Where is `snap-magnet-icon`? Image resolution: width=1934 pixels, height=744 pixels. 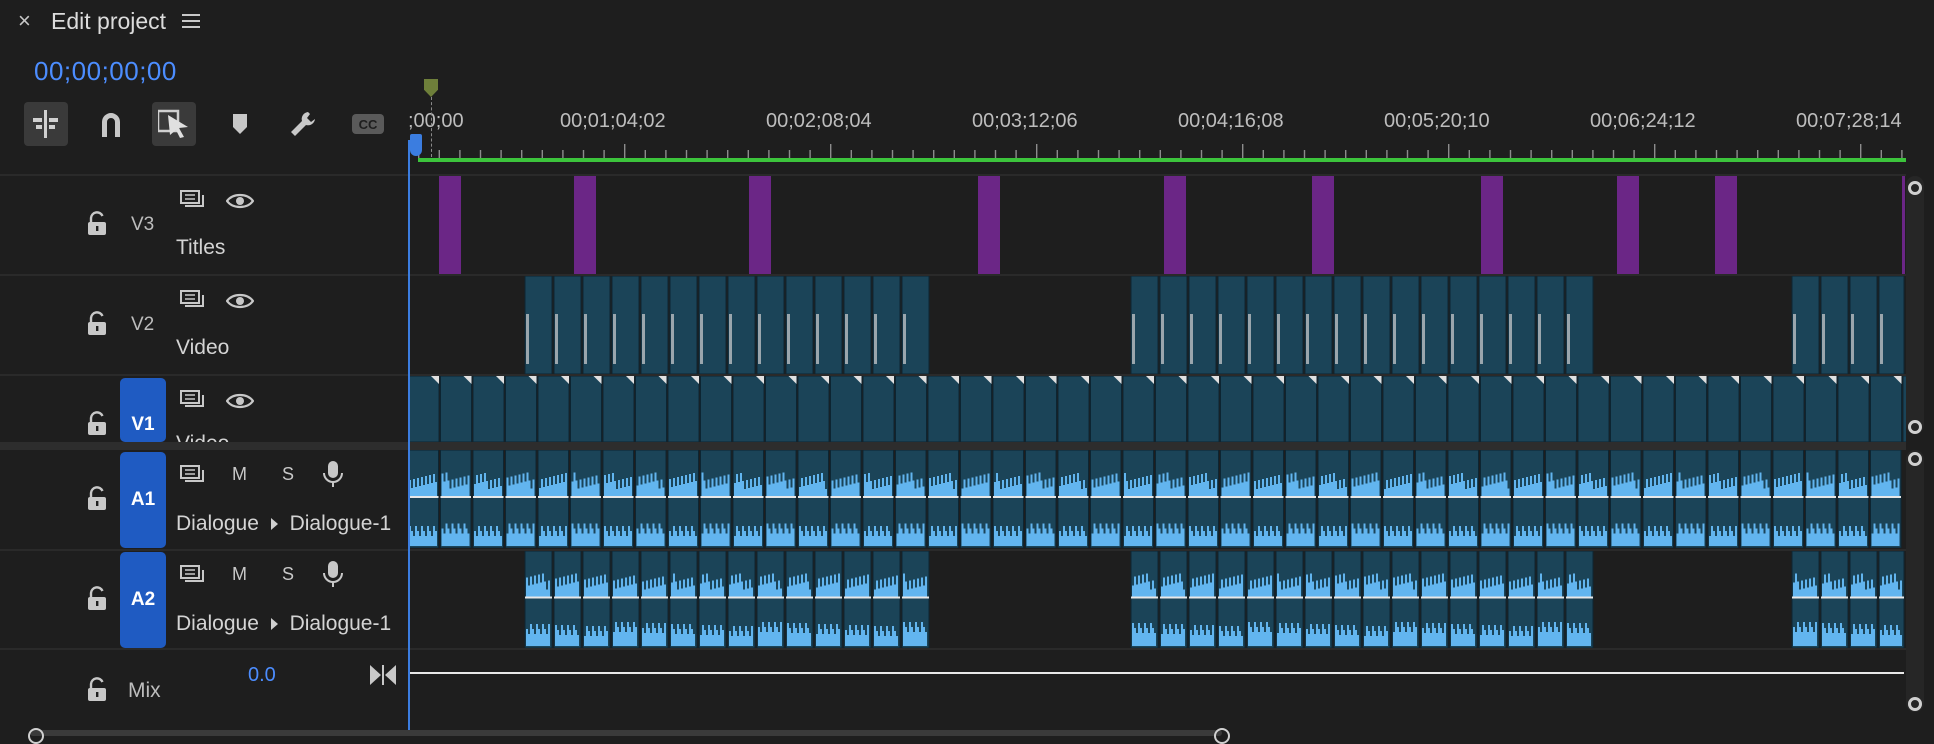
snap-magnet-icon is located at coordinates (111, 124).